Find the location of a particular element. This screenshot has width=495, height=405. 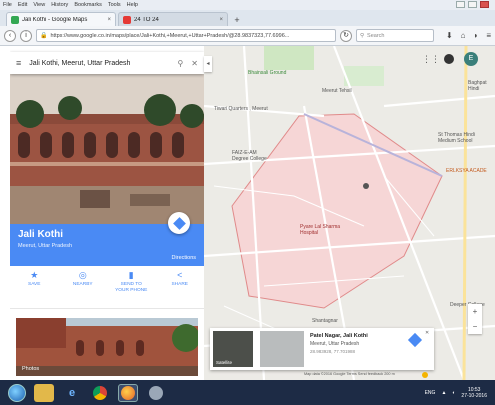

nearby-button: ◎ NEARBY is located at coordinates (83, 288).